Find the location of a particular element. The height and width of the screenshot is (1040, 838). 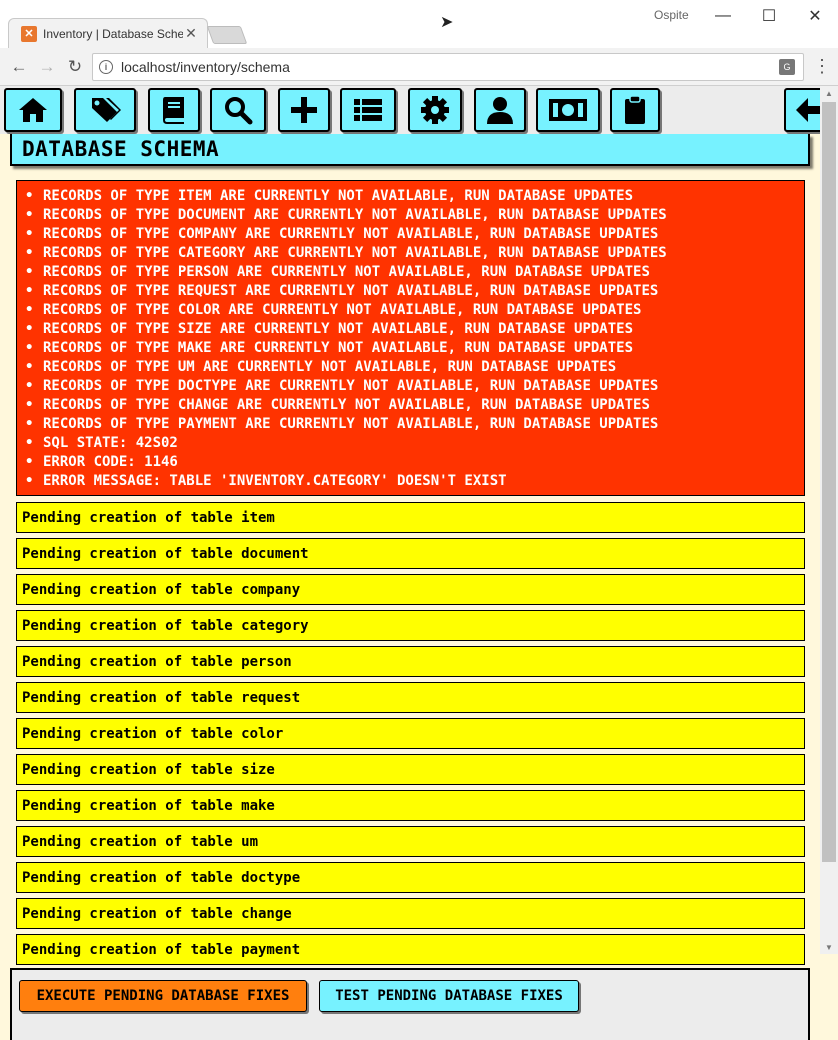

url-field: i localhost/inventory/schema G is located at coordinates (448, 67).